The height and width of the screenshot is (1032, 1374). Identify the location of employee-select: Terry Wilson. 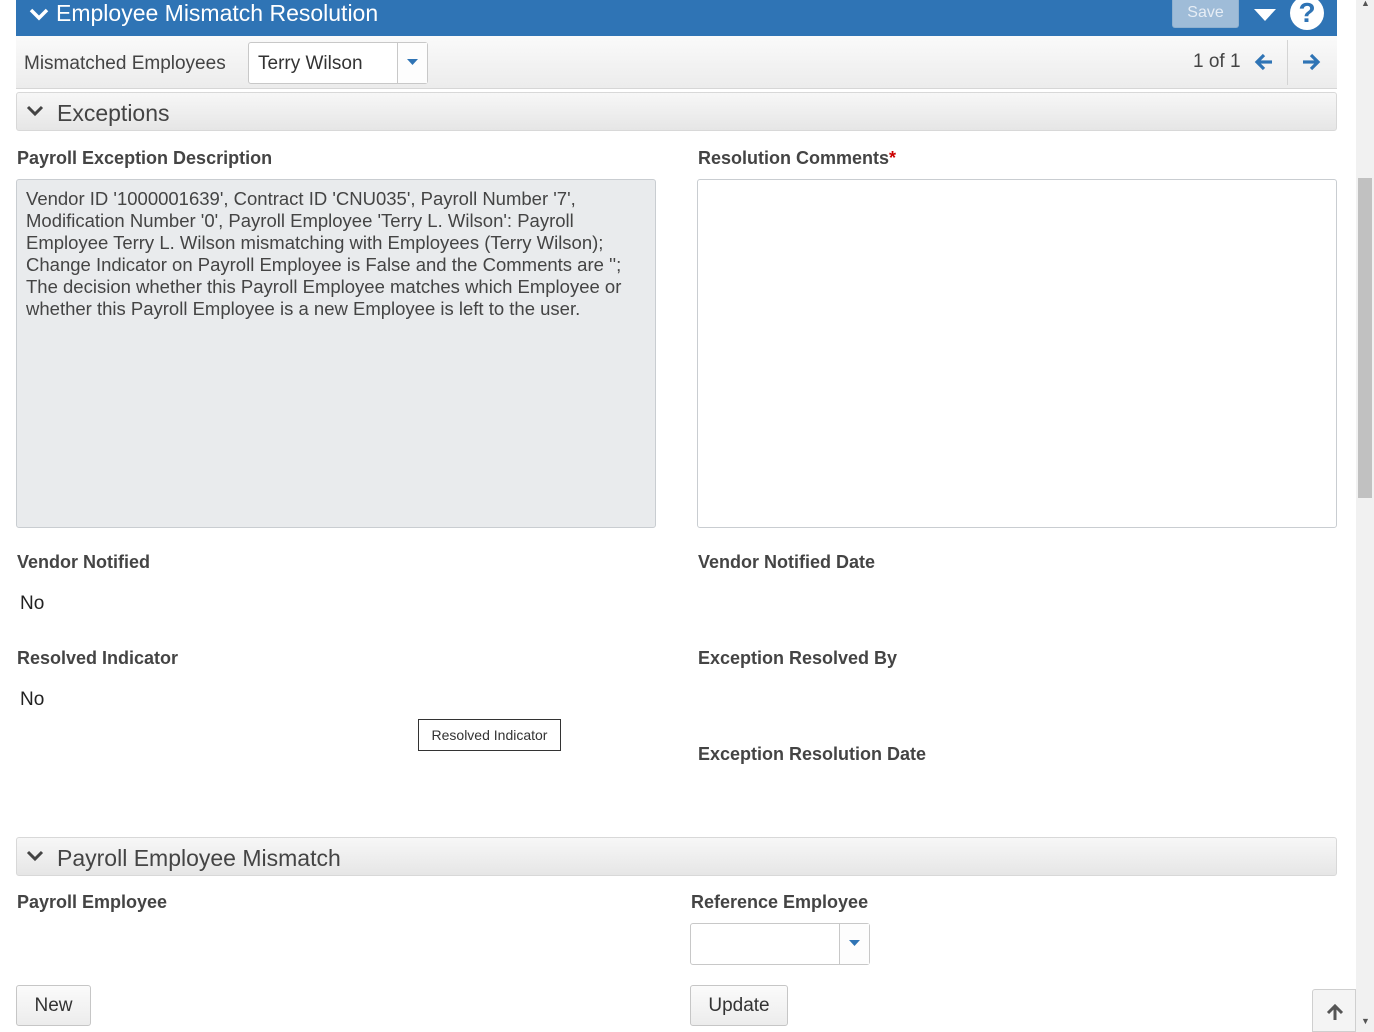
(338, 63).